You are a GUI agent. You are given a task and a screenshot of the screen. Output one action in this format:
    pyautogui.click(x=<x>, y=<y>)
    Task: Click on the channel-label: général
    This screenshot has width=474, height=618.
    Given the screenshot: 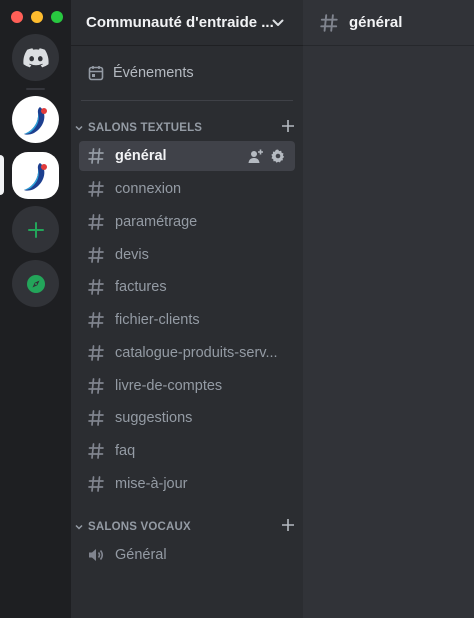 What is the action you would take?
    pyautogui.click(x=141, y=156)
    